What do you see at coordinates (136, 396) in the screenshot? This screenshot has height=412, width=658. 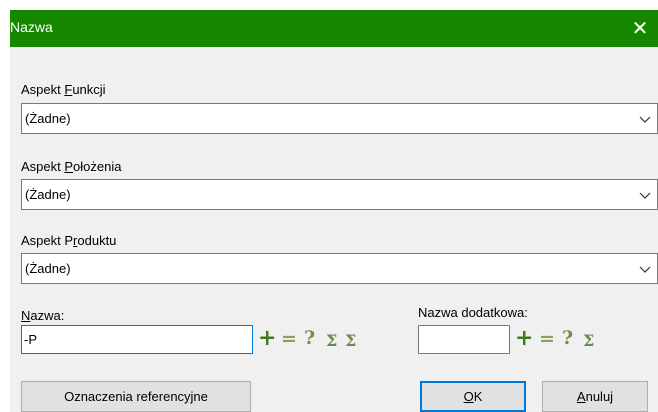 I see `references-button: Oznaczenia referencyjne` at bounding box center [136, 396].